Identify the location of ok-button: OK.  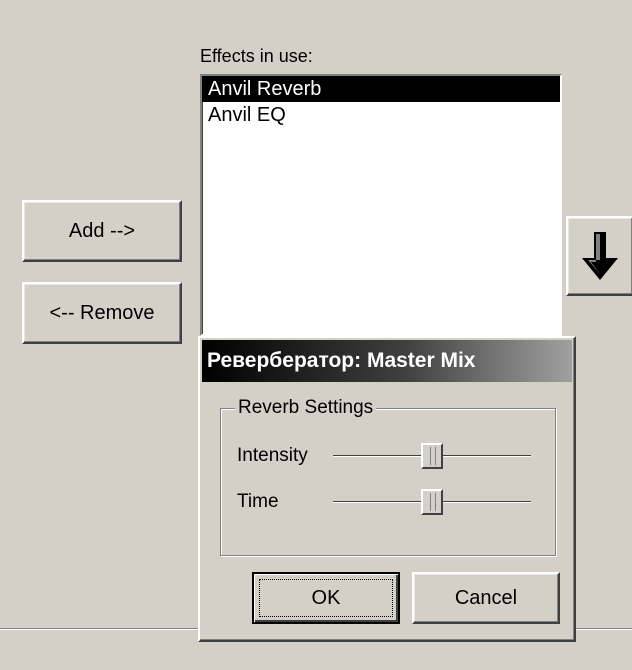
(326, 598).